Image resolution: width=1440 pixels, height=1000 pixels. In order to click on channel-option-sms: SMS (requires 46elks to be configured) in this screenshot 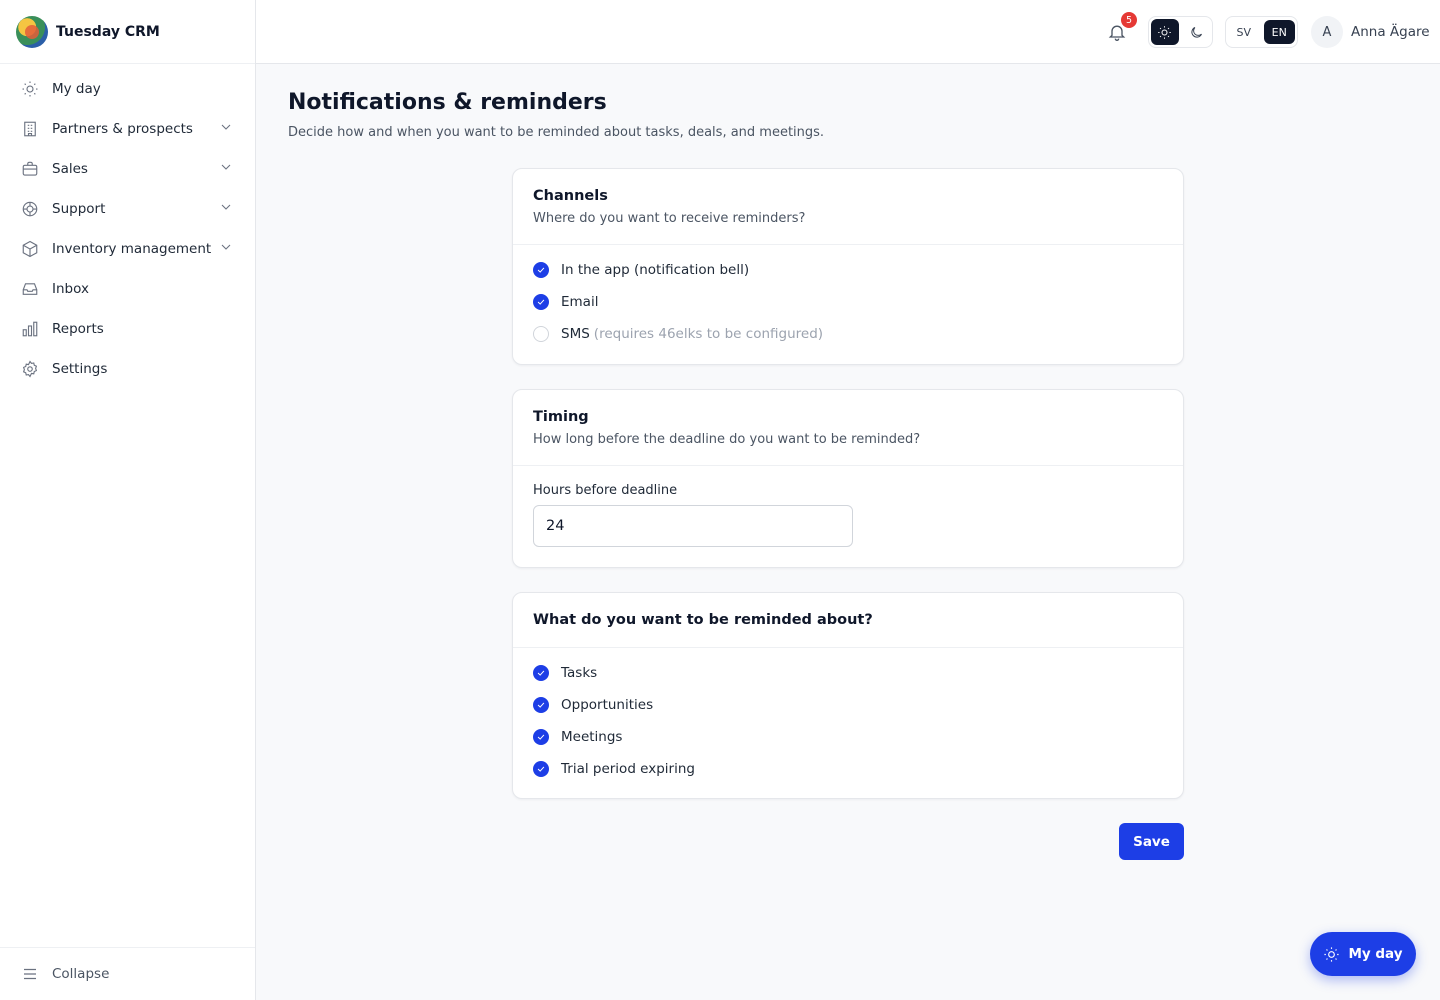, I will do `click(848, 334)`.